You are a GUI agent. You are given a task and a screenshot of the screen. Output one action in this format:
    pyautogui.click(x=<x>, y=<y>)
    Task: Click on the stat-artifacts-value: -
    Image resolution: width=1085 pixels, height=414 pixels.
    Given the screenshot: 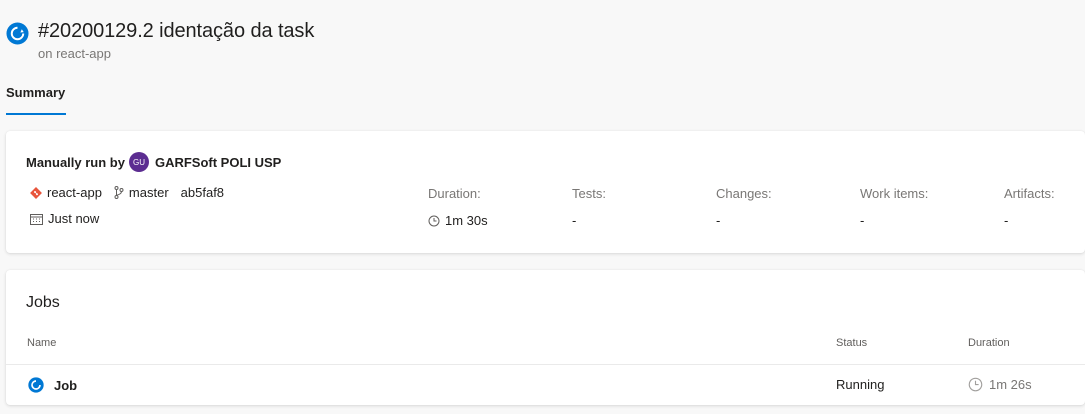 What is the action you would take?
    pyautogui.click(x=1006, y=220)
    